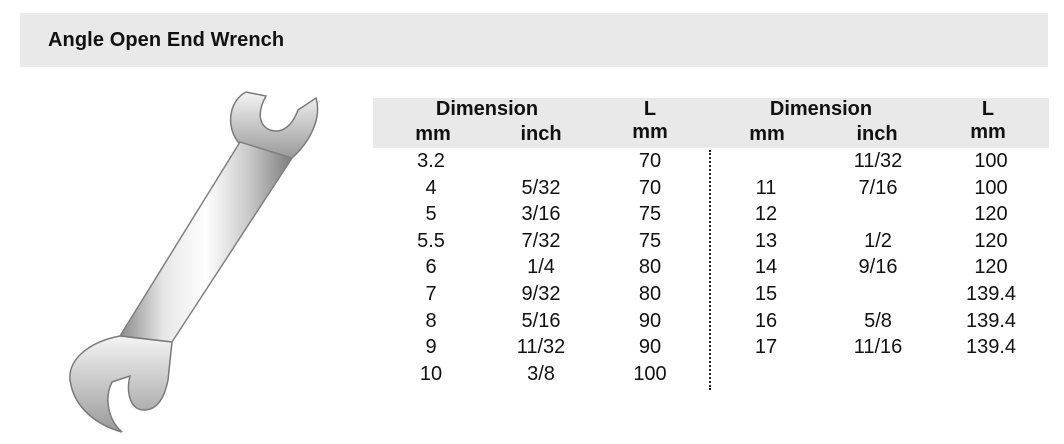 The image size is (1064, 444). I want to click on left-inch-cell: 7/32, so click(541, 240).